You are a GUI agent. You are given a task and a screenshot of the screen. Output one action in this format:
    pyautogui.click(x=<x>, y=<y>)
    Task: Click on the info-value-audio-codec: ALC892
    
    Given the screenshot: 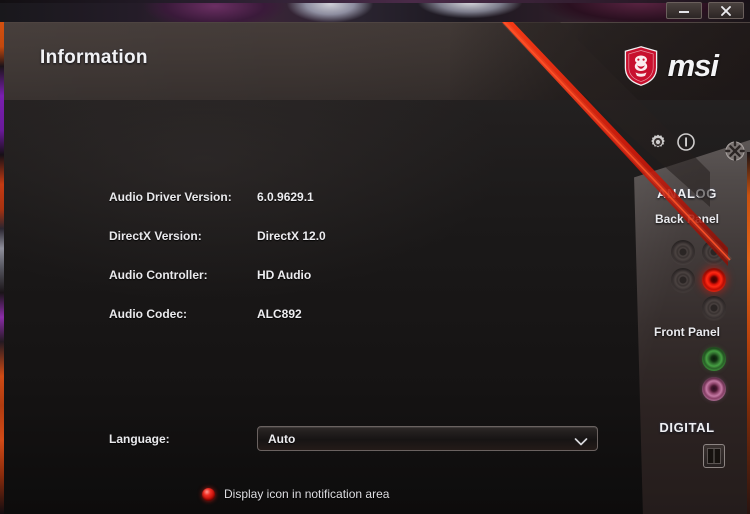 What is the action you would take?
    pyautogui.click(x=279, y=314)
    